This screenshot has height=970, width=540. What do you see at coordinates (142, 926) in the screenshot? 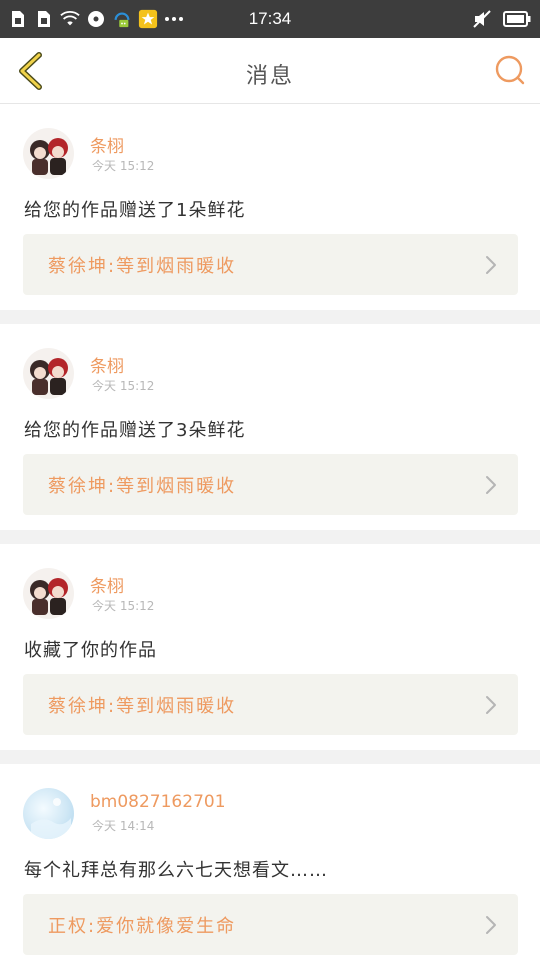
I see `referenced-work-title: 正权:爱你就像爱生命` at bounding box center [142, 926].